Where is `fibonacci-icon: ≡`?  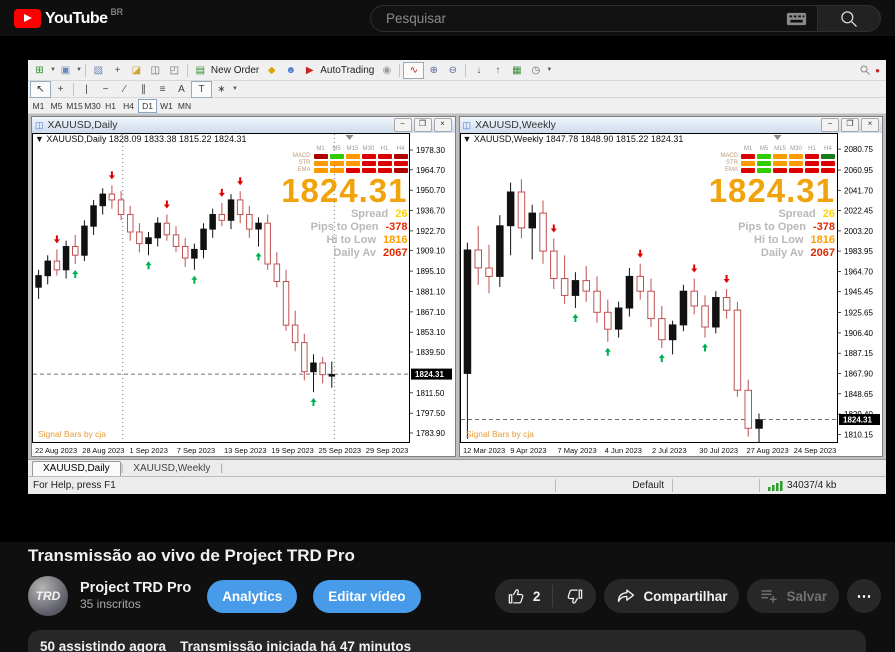
fibonacci-icon: ≡ is located at coordinates (162, 89).